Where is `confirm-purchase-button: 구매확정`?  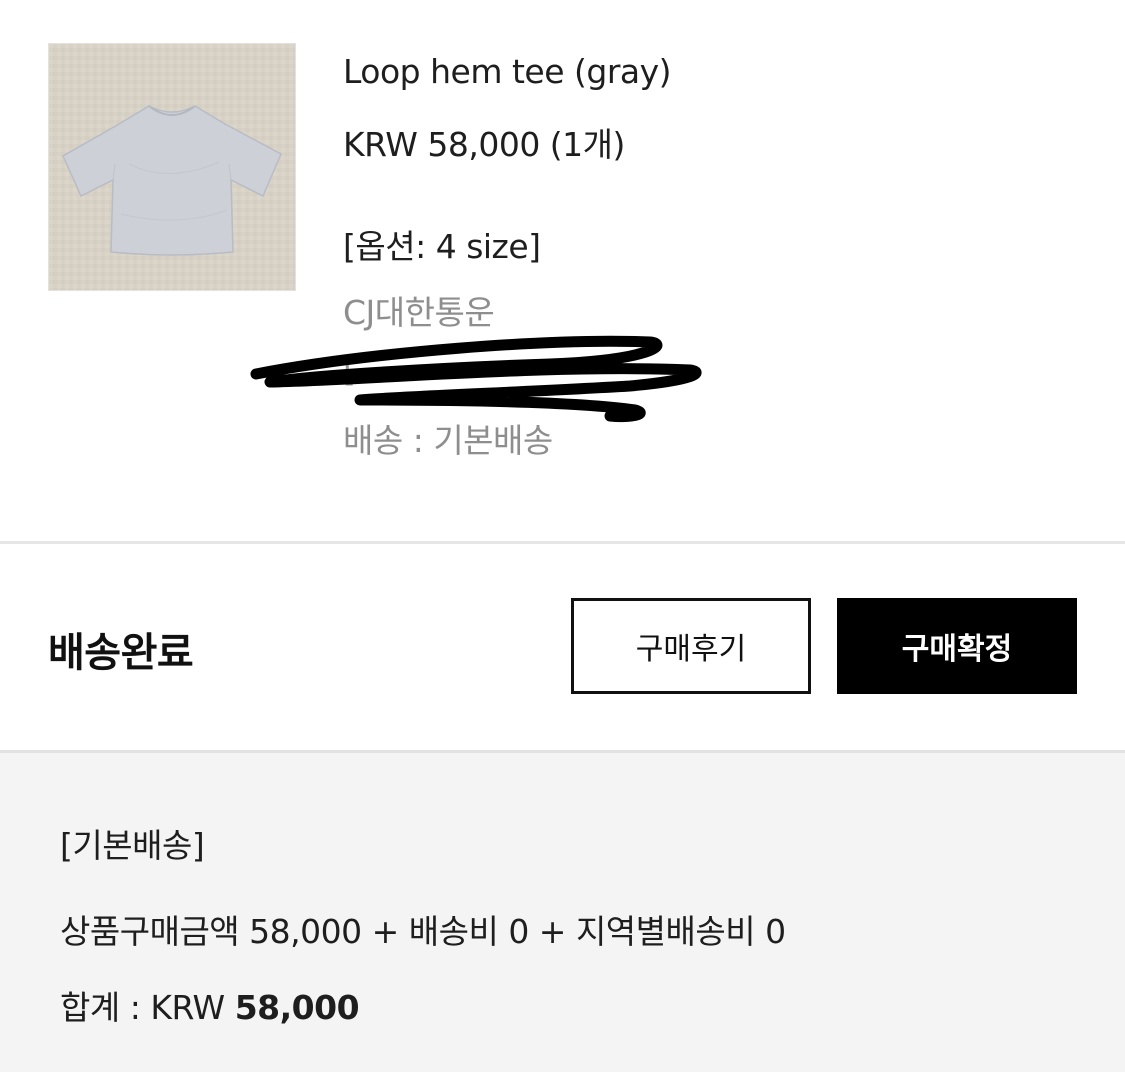 confirm-purchase-button: 구매확정 is located at coordinates (957, 646).